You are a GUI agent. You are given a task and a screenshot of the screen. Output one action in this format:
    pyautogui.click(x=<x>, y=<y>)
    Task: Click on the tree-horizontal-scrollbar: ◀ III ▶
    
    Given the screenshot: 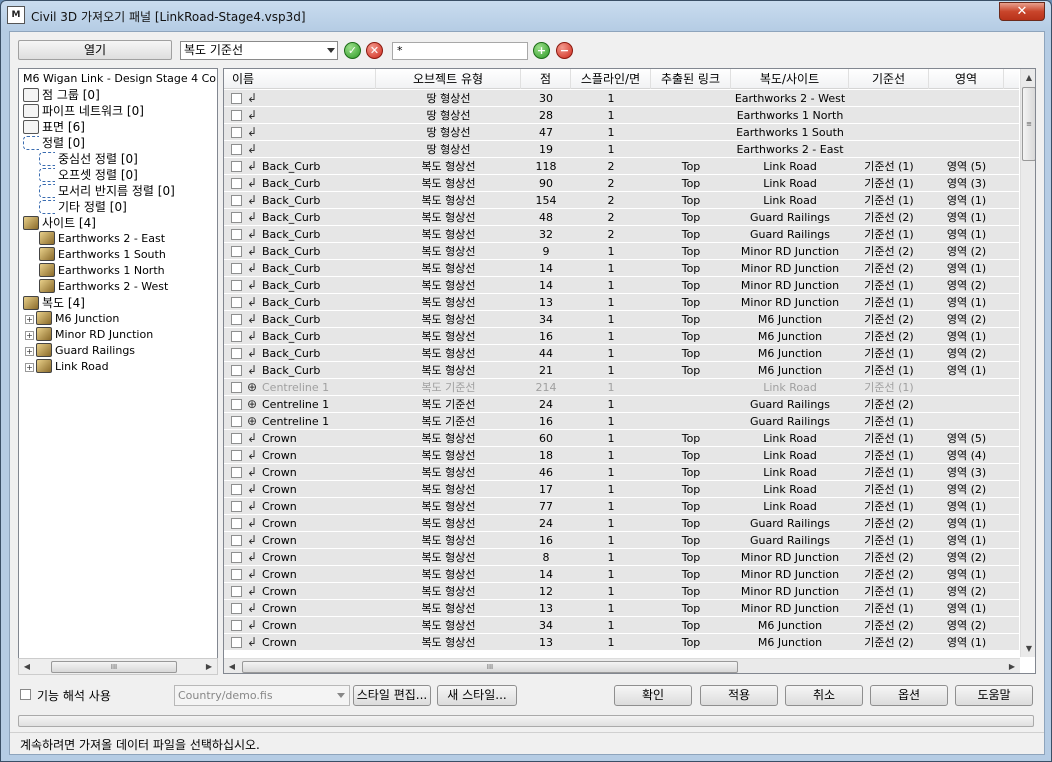 What is the action you would take?
    pyautogui.click(x=118, y=666)
    